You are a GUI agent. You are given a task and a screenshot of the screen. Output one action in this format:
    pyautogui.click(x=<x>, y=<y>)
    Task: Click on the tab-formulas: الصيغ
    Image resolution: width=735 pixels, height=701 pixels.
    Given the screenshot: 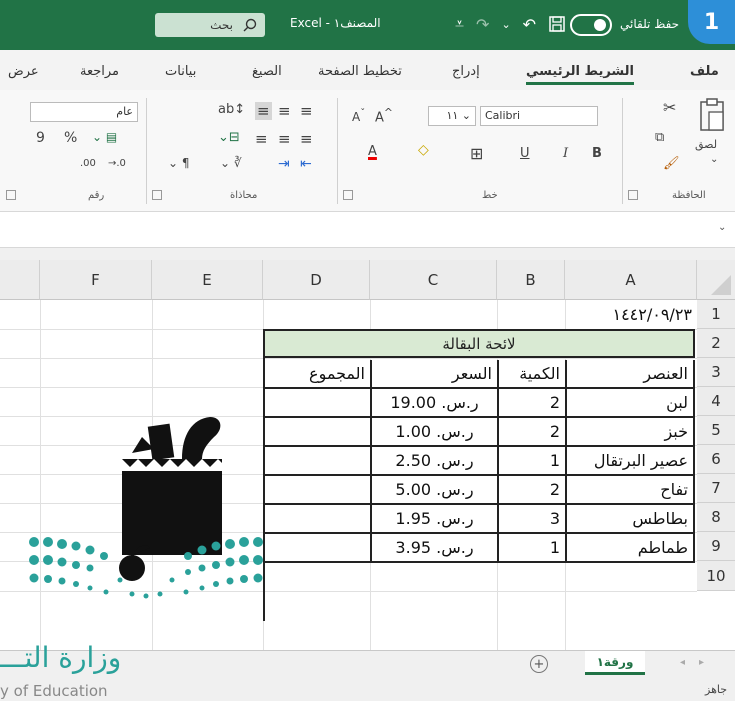 What is the action you would take?
    pyautogui.click(x=267, y=71)
    